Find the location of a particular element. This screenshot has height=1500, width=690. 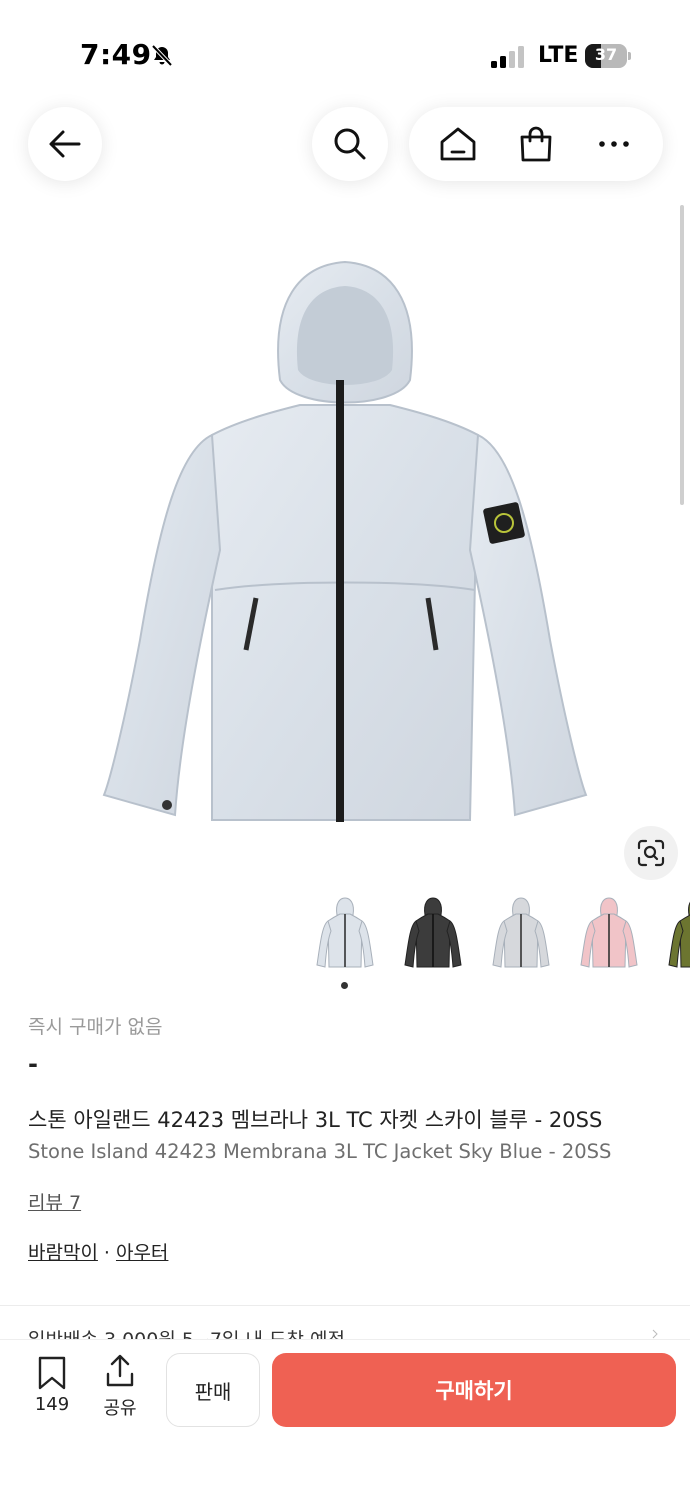

home-button is located at coordinates (458, 144).